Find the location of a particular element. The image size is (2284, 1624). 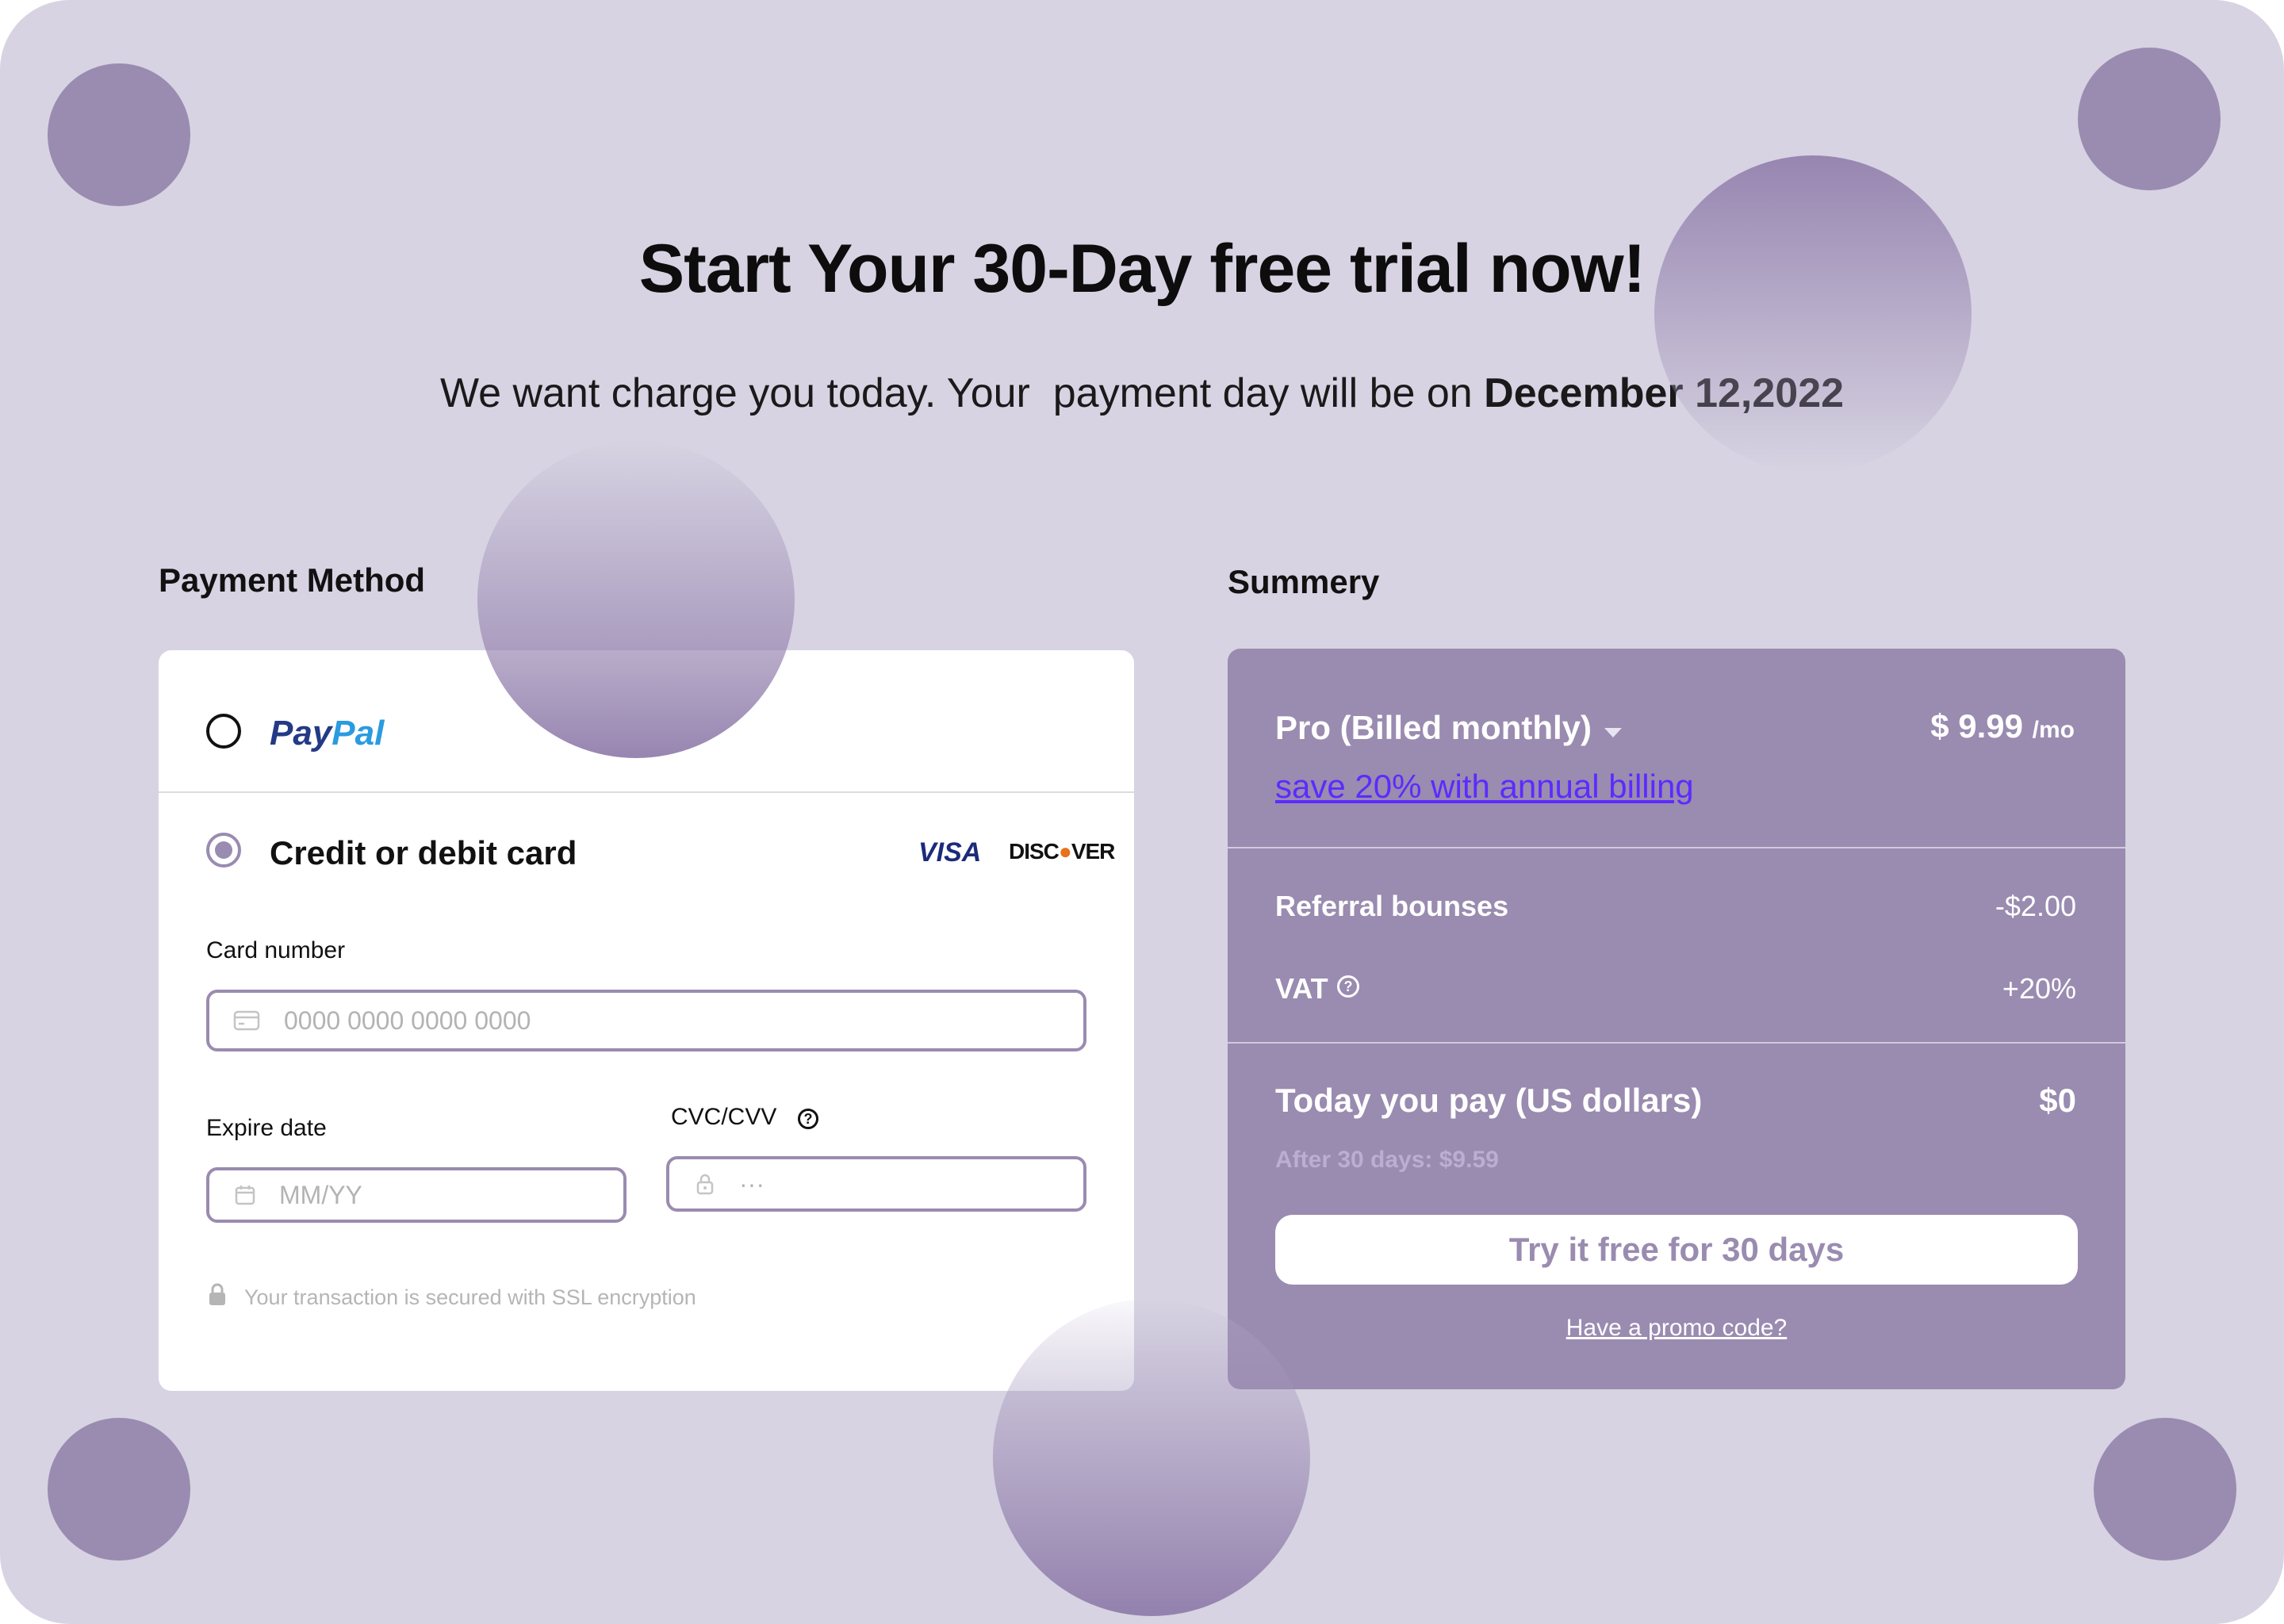

today-pay-label: Today you pay (US dollars) is located at coordinates (1489, 1100).